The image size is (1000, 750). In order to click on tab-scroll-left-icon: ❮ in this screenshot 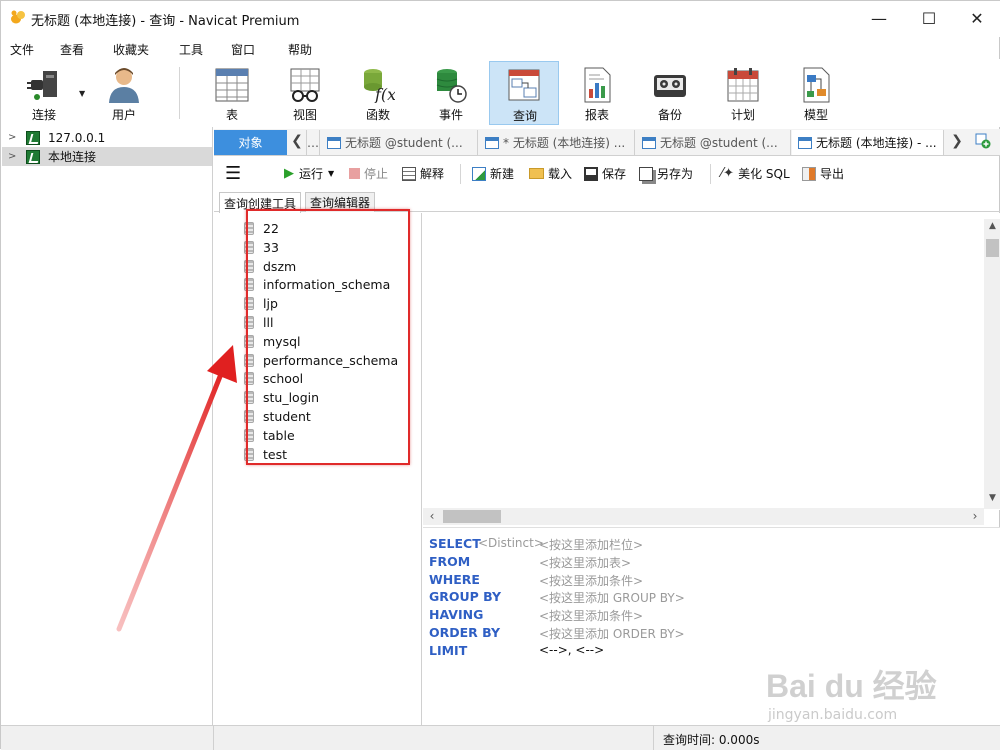, I will do `click(297, 143)`.